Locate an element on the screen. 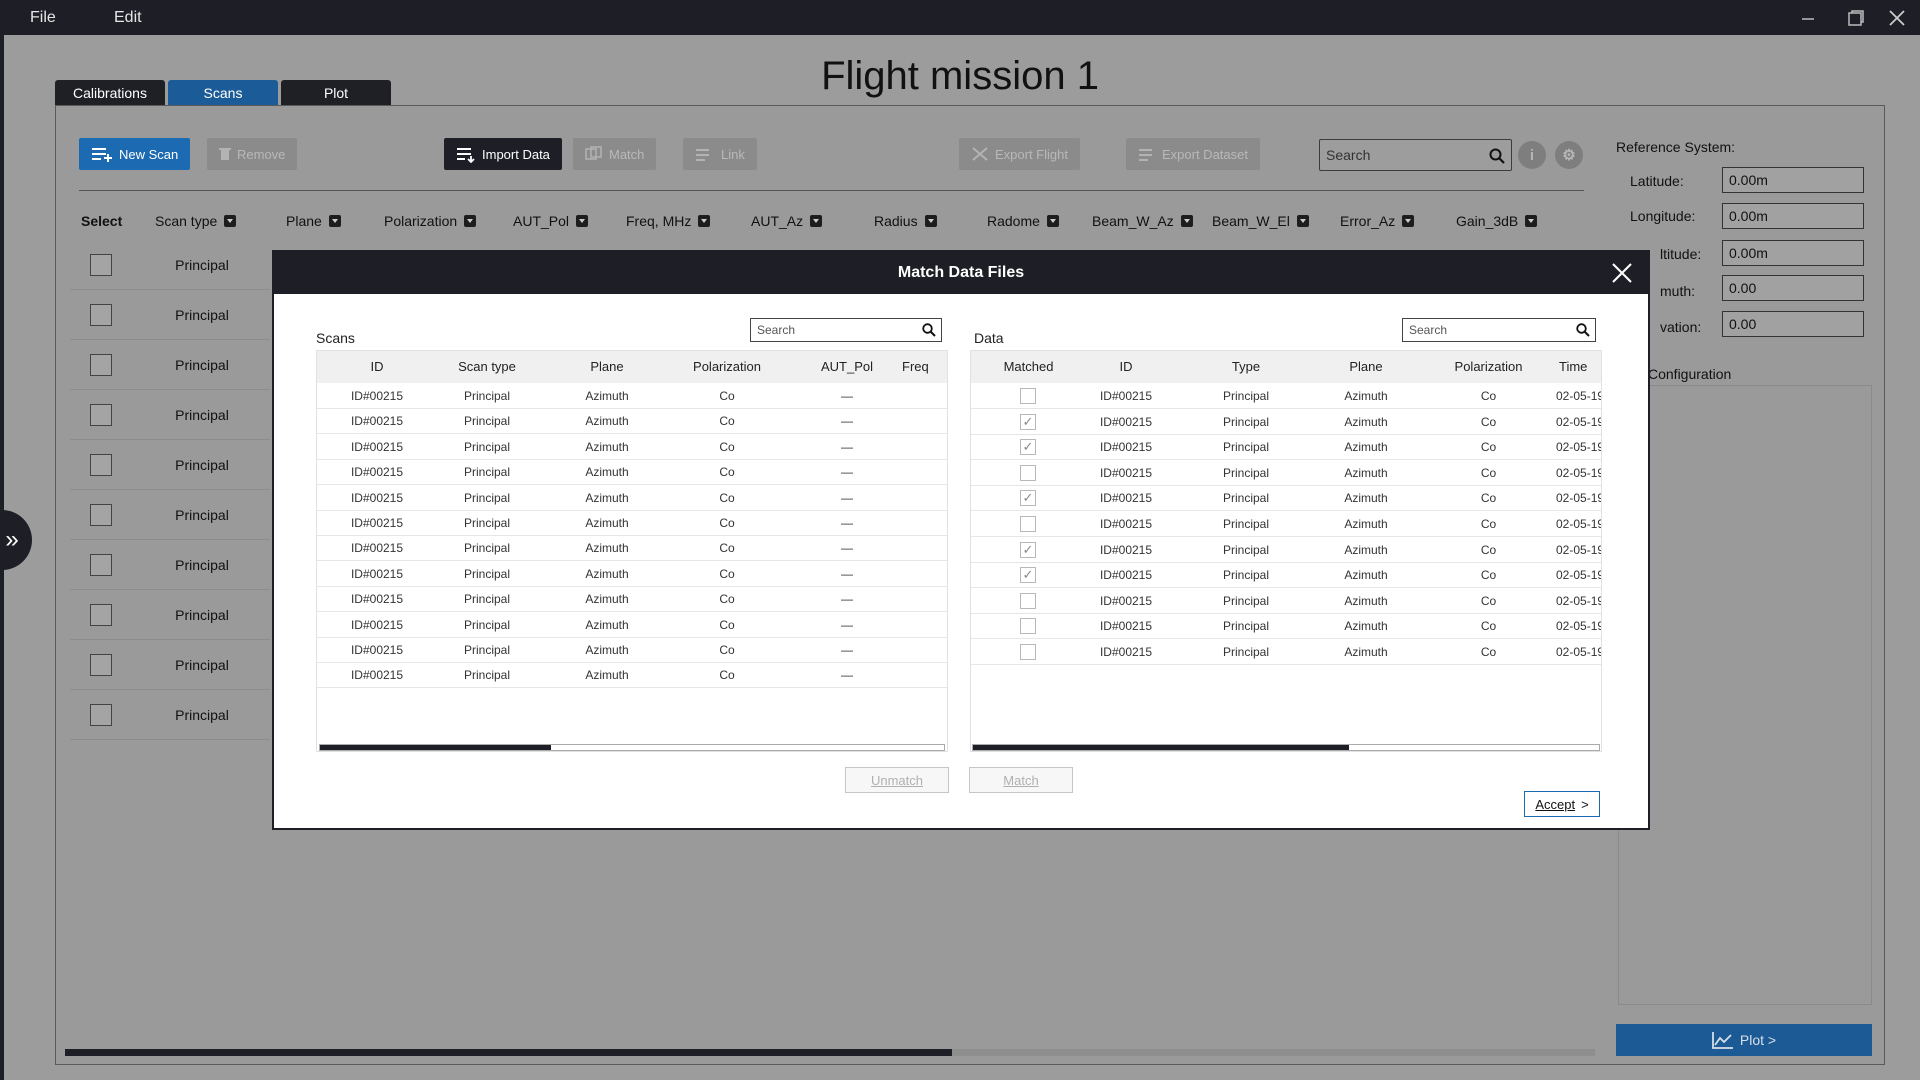 This screenshot has height=1080, width=1920. minimize-icon is located at coordinates (1808, 17).